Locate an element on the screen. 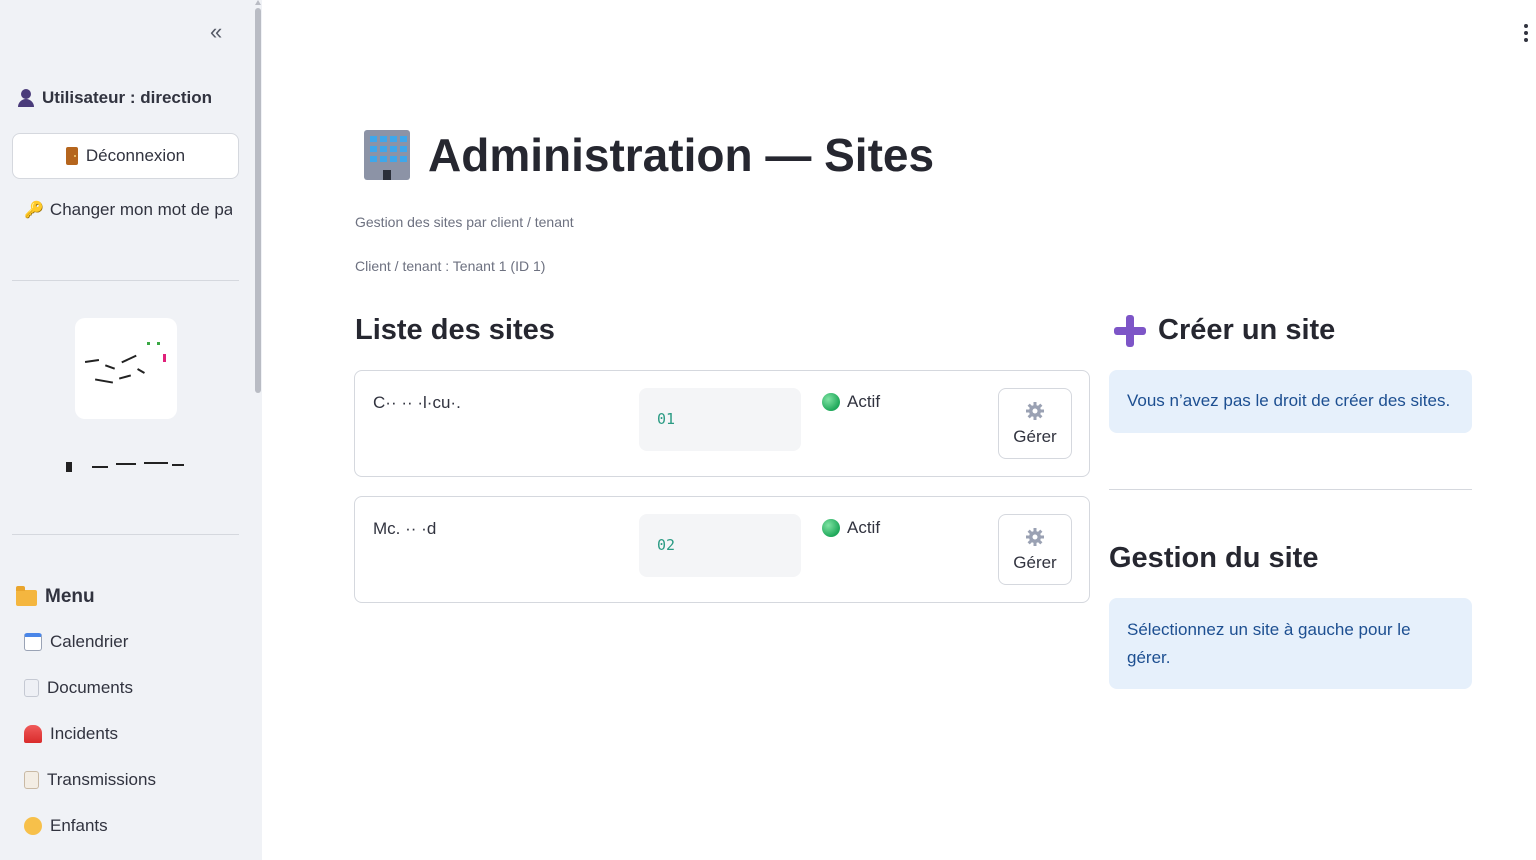 The height and width of the screenshot is (860, 1536). user-icon is located at coordinates (26, 98).